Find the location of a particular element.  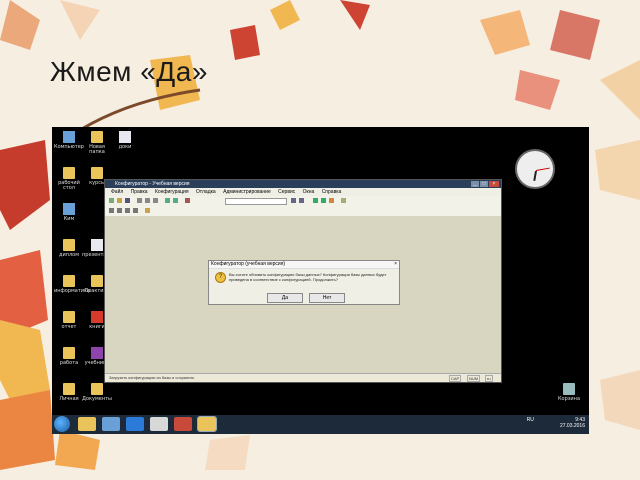

redo-icon is located at coordinates (175, 200).